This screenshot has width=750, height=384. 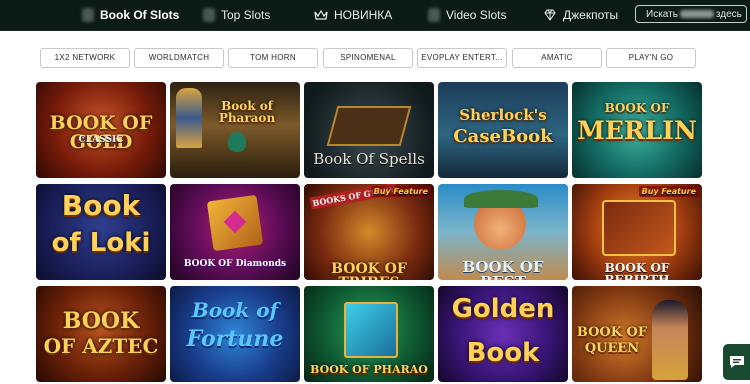 I want to click on game-title: BOOK OF PHARAO, so click(x=369, y=369).